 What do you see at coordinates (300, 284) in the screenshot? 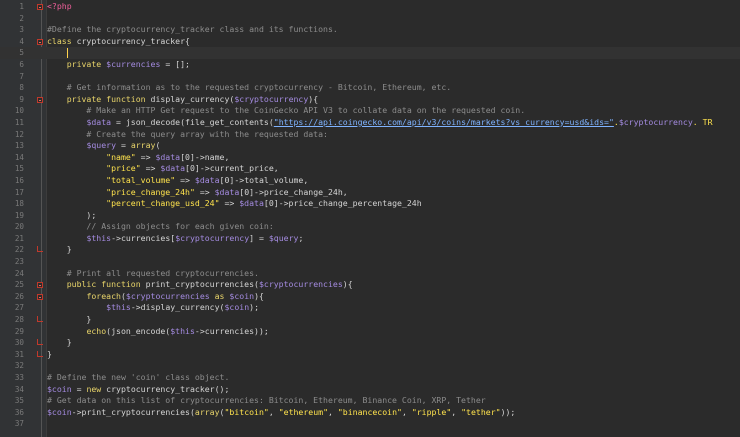
I see `code-token: $cryptocurrencies` at bounding box center [300, 284].